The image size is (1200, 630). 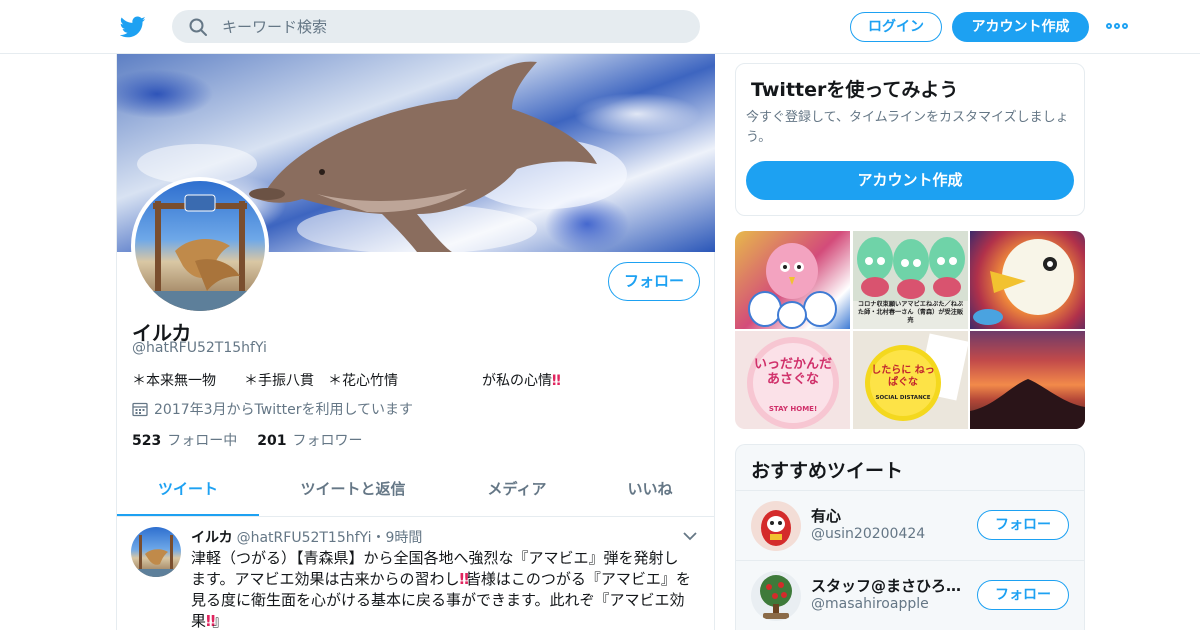 I want to click on user-name: 有心, so click(x=891, y=515).